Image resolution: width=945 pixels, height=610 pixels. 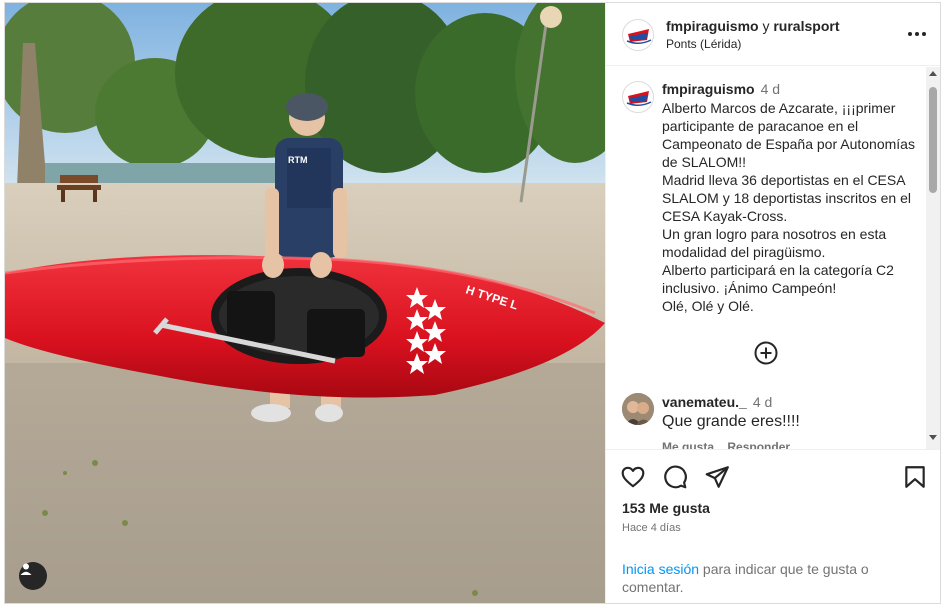 I want to click on more-options-button, so click(x=917, y=34).